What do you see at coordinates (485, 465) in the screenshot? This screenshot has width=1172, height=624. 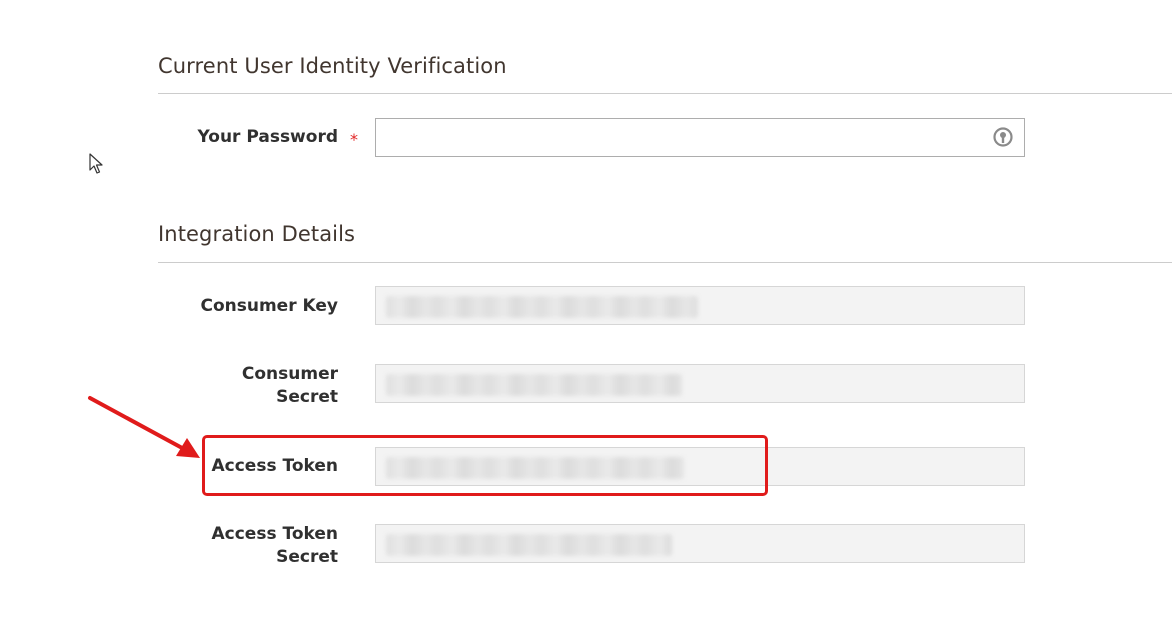 I see `annotation-highlight-box` at bounding box center [485, 465].